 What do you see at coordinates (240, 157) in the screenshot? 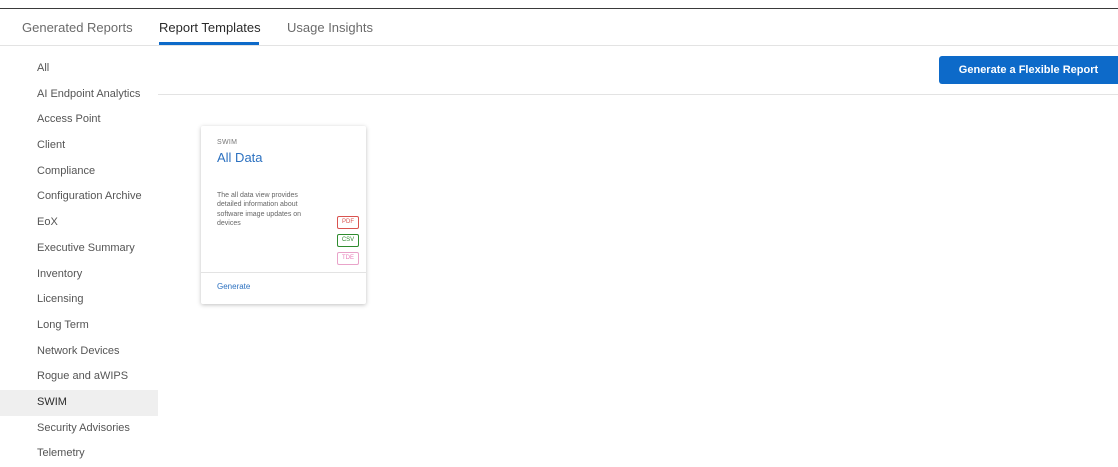
I see `card-title: All Data` at bounding box center [240, 157].